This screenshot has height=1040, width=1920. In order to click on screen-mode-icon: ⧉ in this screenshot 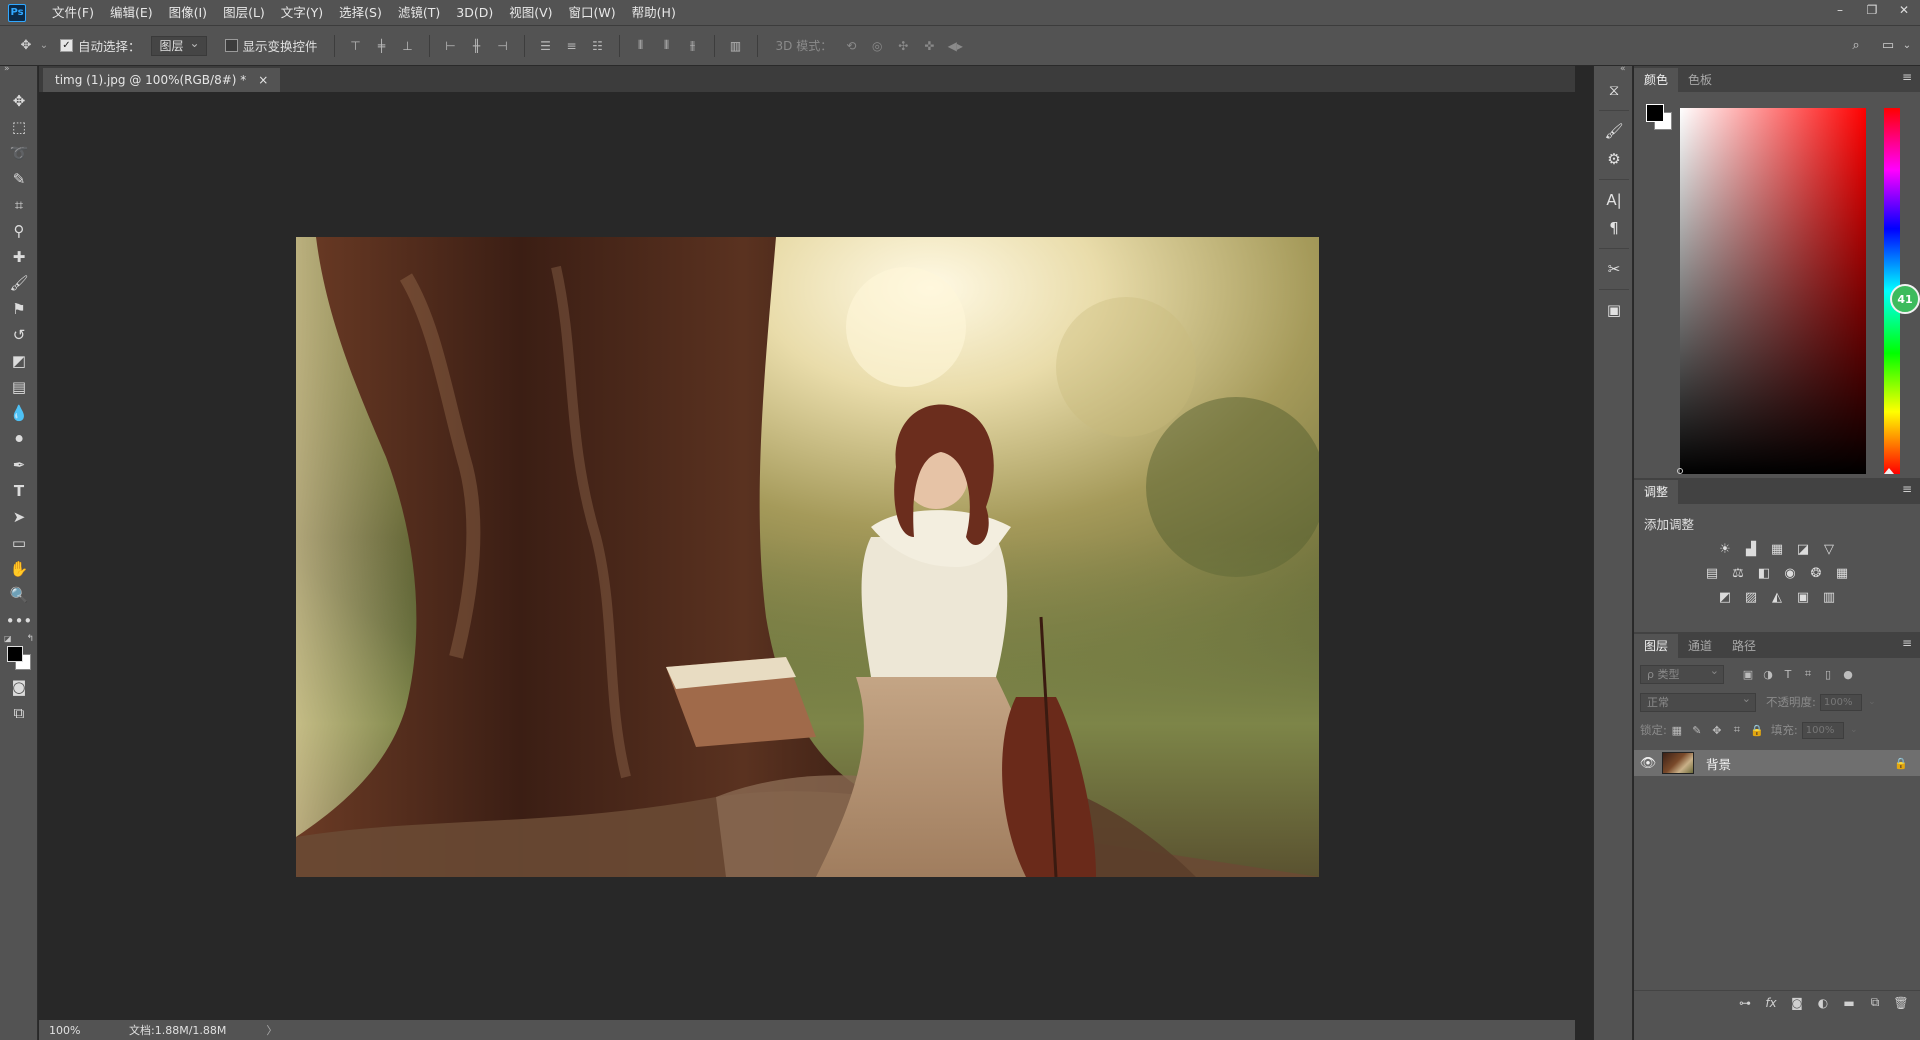, I will do `click(19, 713)`.